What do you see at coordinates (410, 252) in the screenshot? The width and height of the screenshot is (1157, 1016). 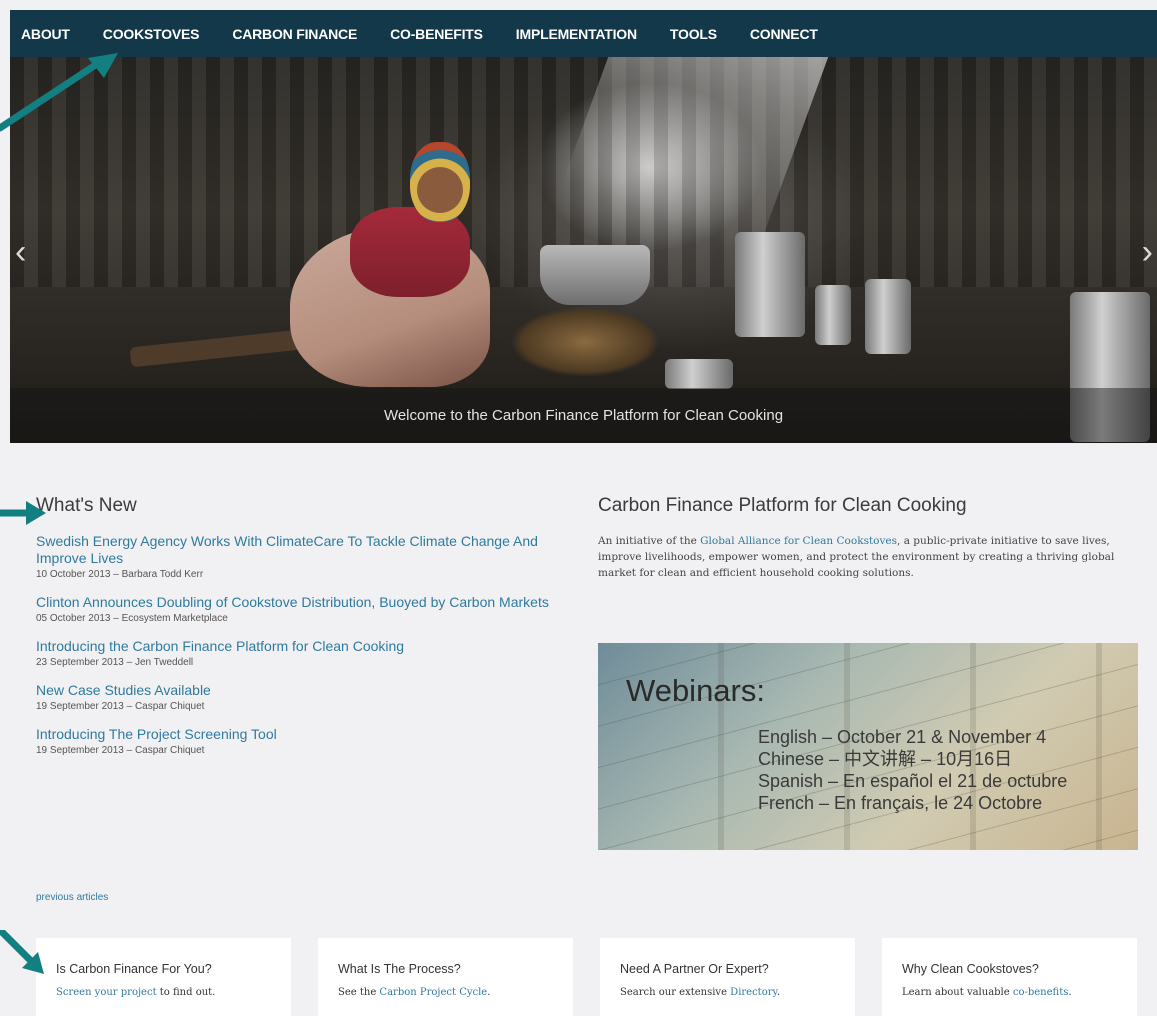 I see `hero-woman-blouse` at bounding box center [410, 252].